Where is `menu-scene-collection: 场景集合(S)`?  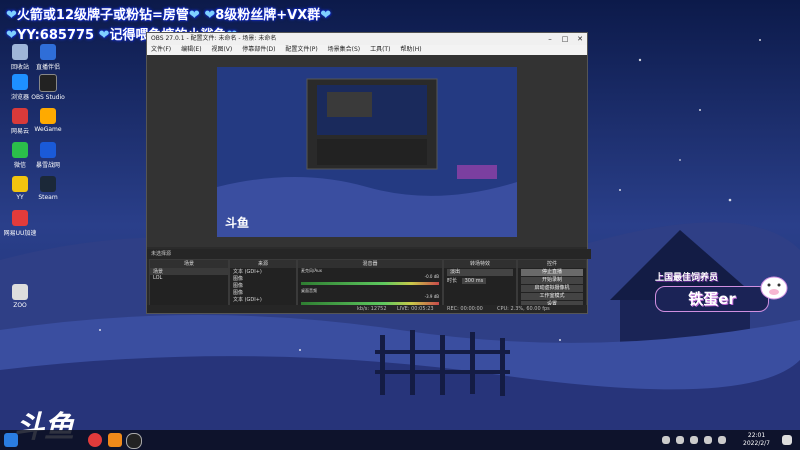
menu-scene-collection: 场景集合(S) is located at coordinates (344, 49).